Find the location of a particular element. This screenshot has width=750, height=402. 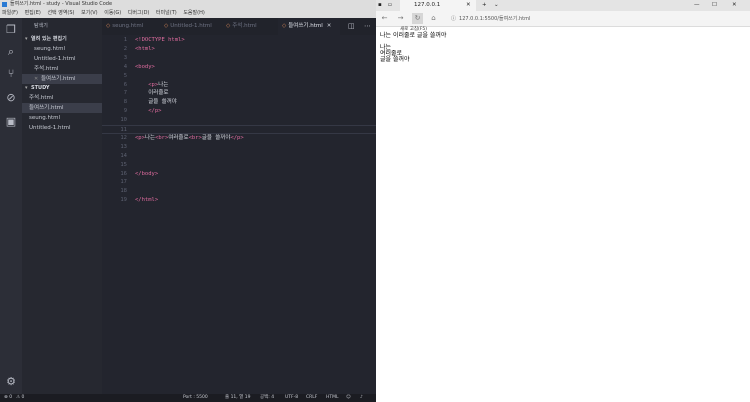

code-line: 19 </html> is located at coordinates (239, 200).